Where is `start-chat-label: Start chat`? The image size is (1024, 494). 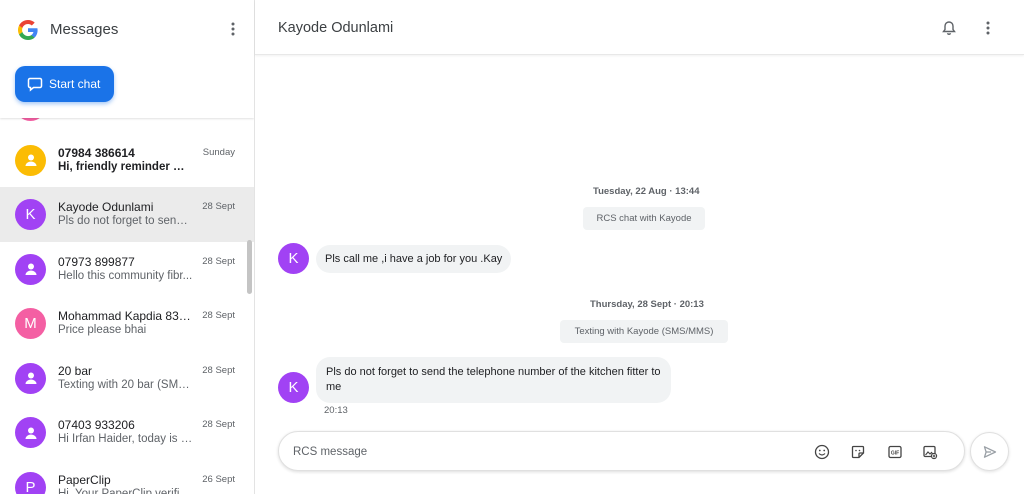 start-chat-label: Start chat is located at coordinates (75, 84).